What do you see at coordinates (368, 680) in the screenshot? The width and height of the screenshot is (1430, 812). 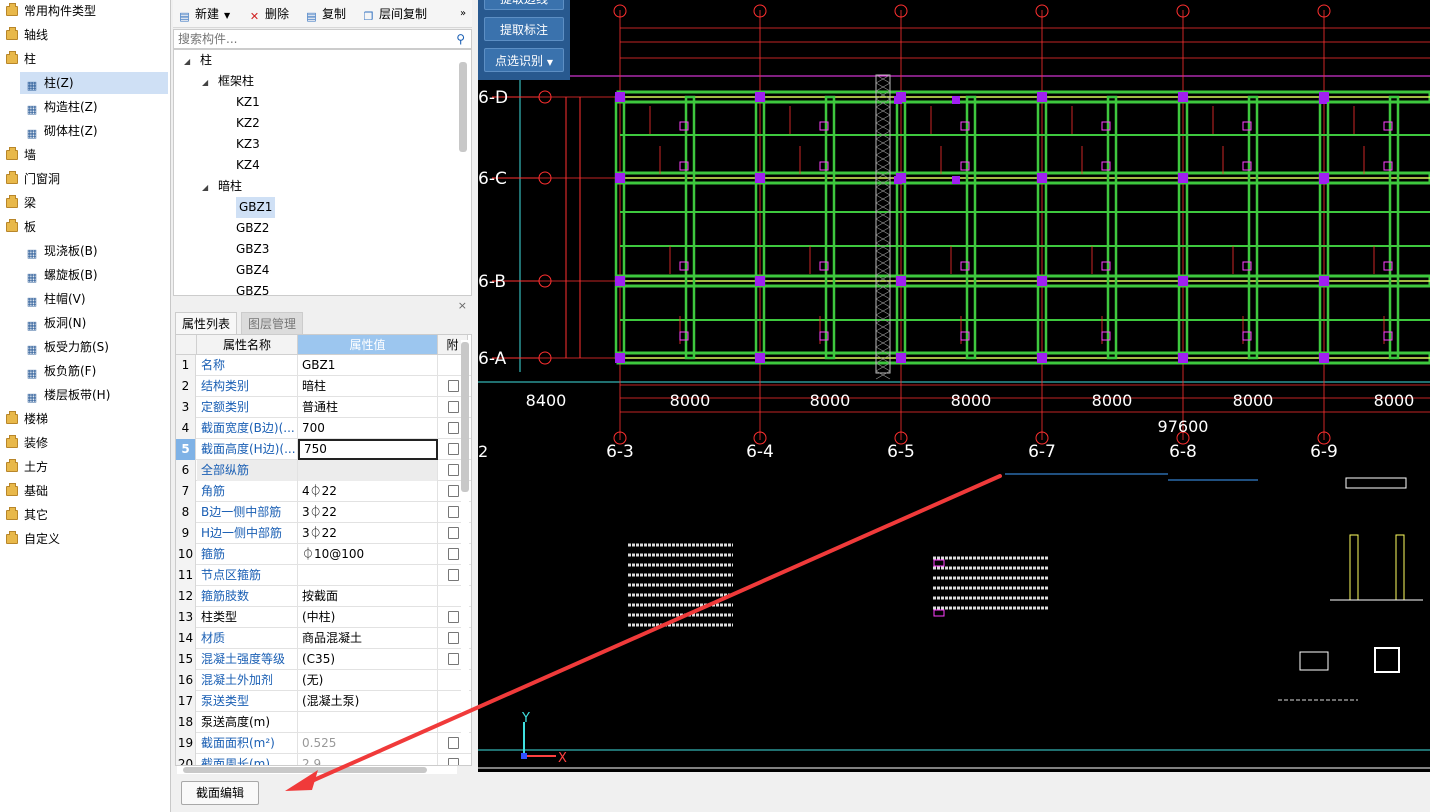 I see `property-value: (无)` at bounding box center [368, 680].